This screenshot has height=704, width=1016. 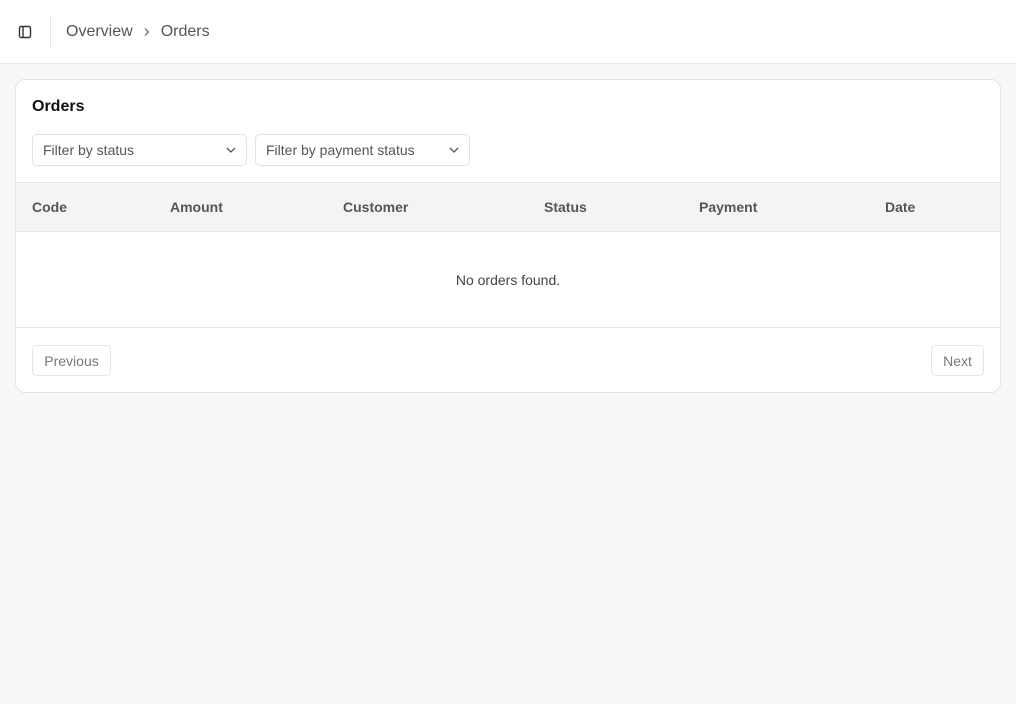 What do you see at coordinates (728, 207) in the screenshot?
I see `column-header-payment: Payment` at bounding box center [728, 207].